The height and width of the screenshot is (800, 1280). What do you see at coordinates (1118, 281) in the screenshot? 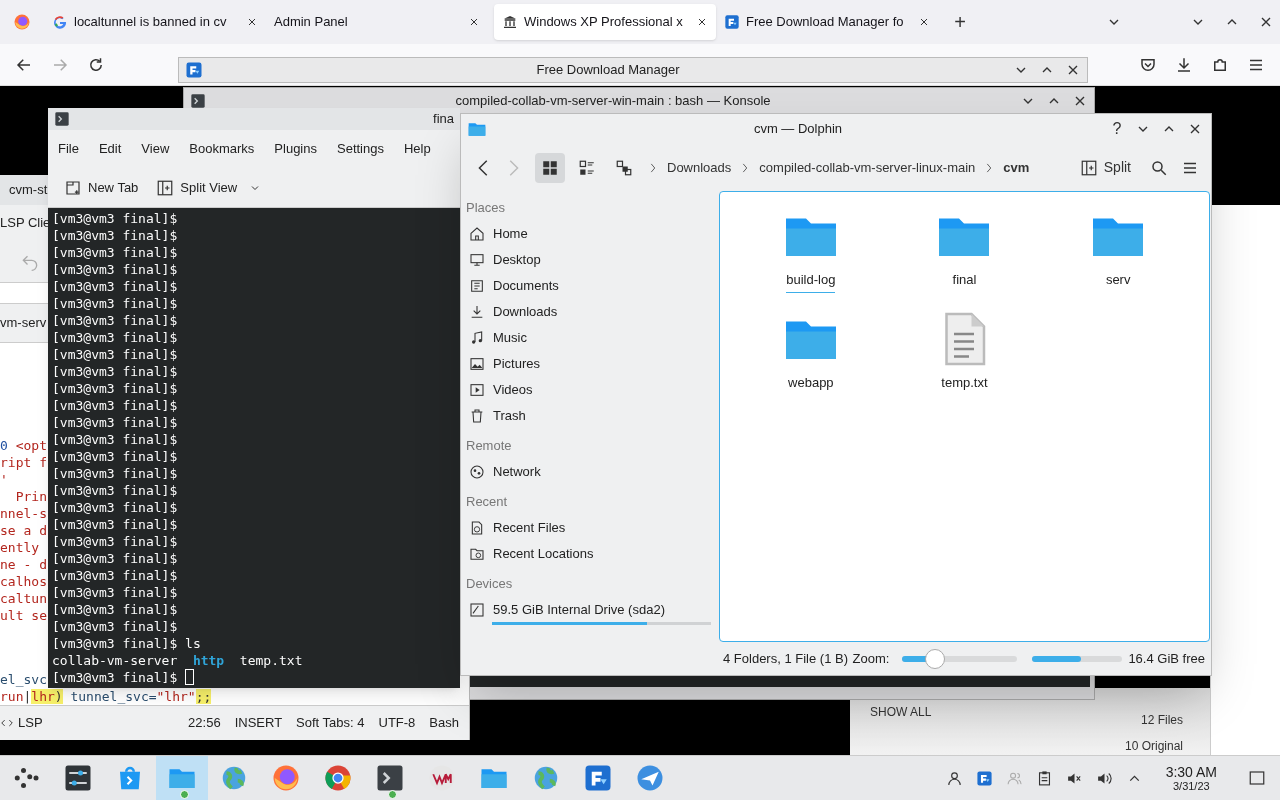
I see `file-name: serv` at bounding box center [1118, 281].